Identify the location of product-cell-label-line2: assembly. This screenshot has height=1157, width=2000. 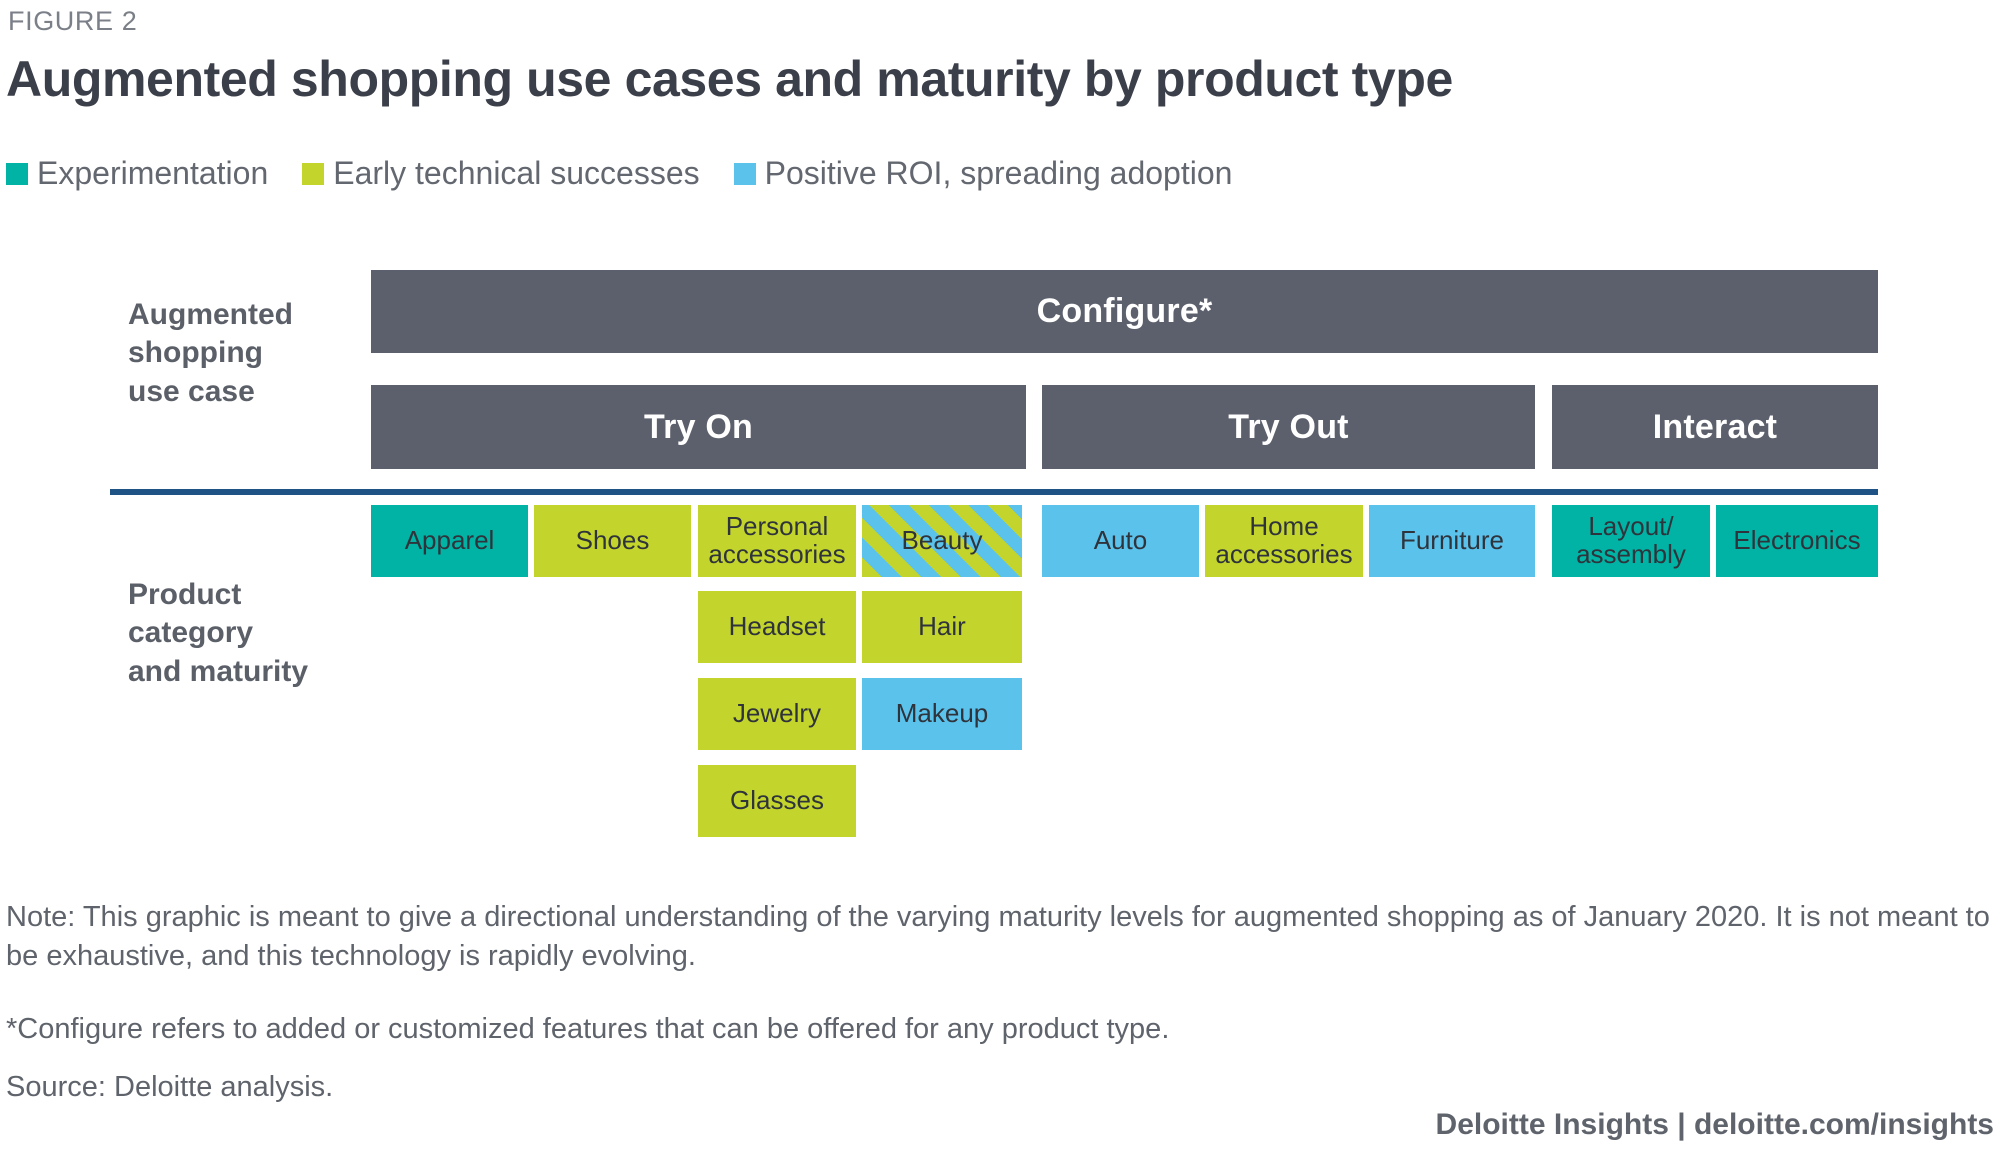
(1631, 554).